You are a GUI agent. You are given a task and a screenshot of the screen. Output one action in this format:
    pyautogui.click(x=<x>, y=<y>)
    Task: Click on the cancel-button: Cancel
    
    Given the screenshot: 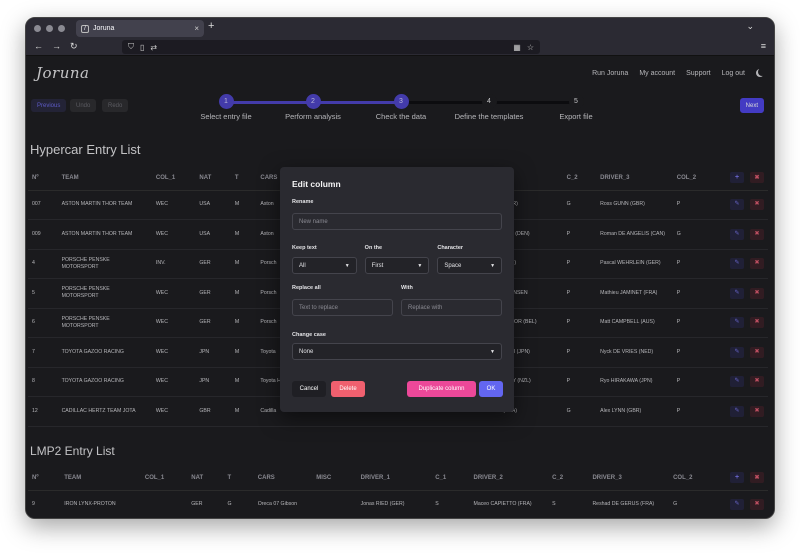 What is the action you would take?
    pyautogui.click(x=309, y=389)
    